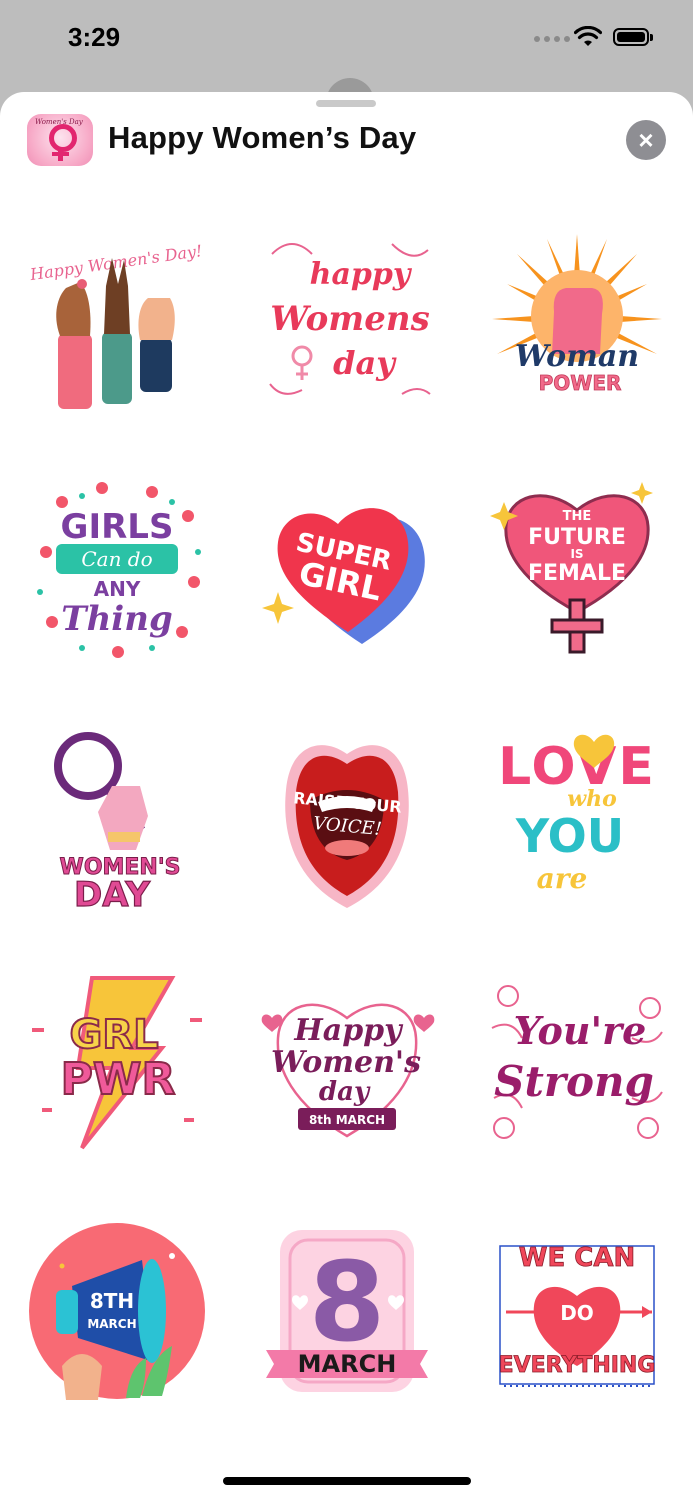 This screenshot has width=693, height=1500. I want to click on sticker-text: YOU, so click(569, 836).